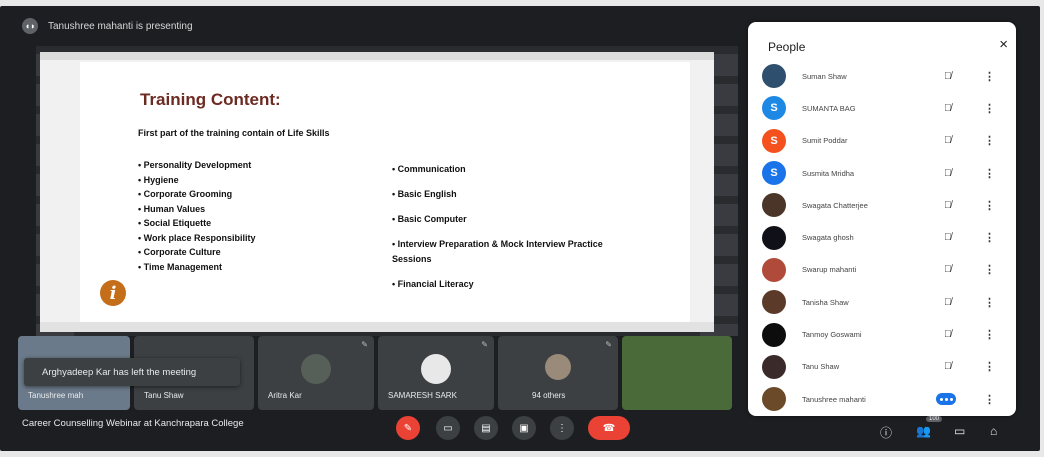  Describe the element at coordinates (132, 372) in the screenshot. I see `left-meeting-toast: Arghyadeep Kar has left the meeting` at that location.